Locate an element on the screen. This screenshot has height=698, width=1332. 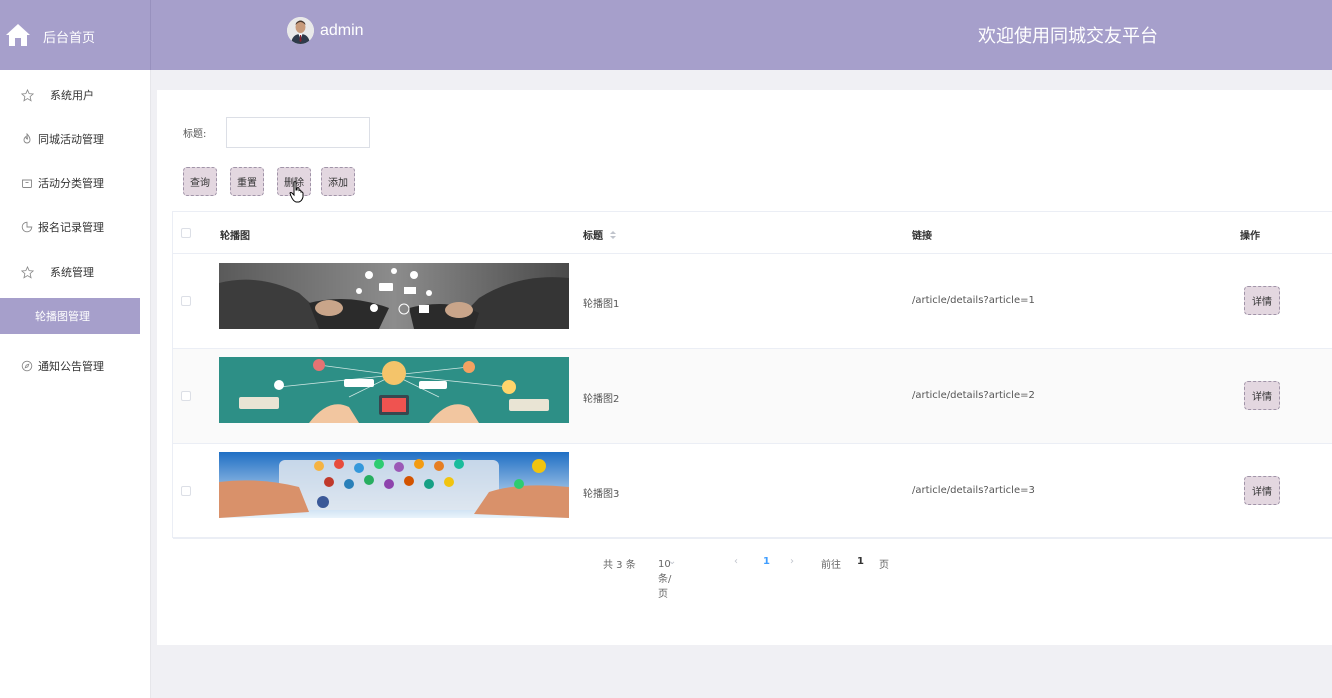
add-button: 添加 is located at coordinates (338, 181).